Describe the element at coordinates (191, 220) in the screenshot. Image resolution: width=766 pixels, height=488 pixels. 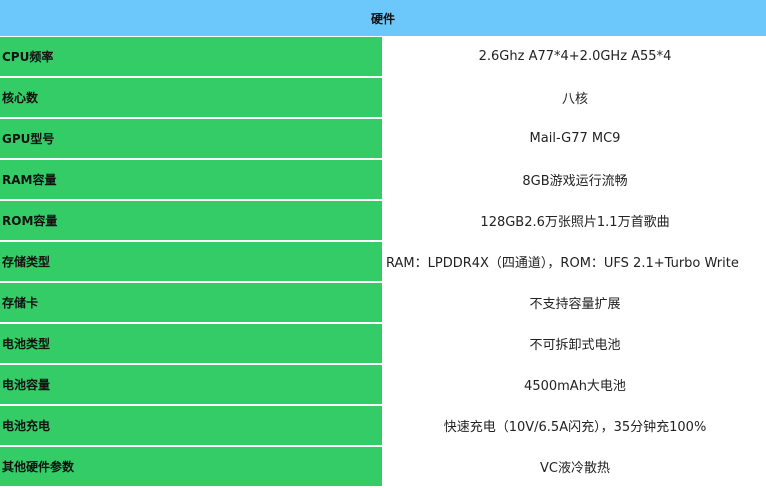
I see `row-label: ROM容量` at that location.